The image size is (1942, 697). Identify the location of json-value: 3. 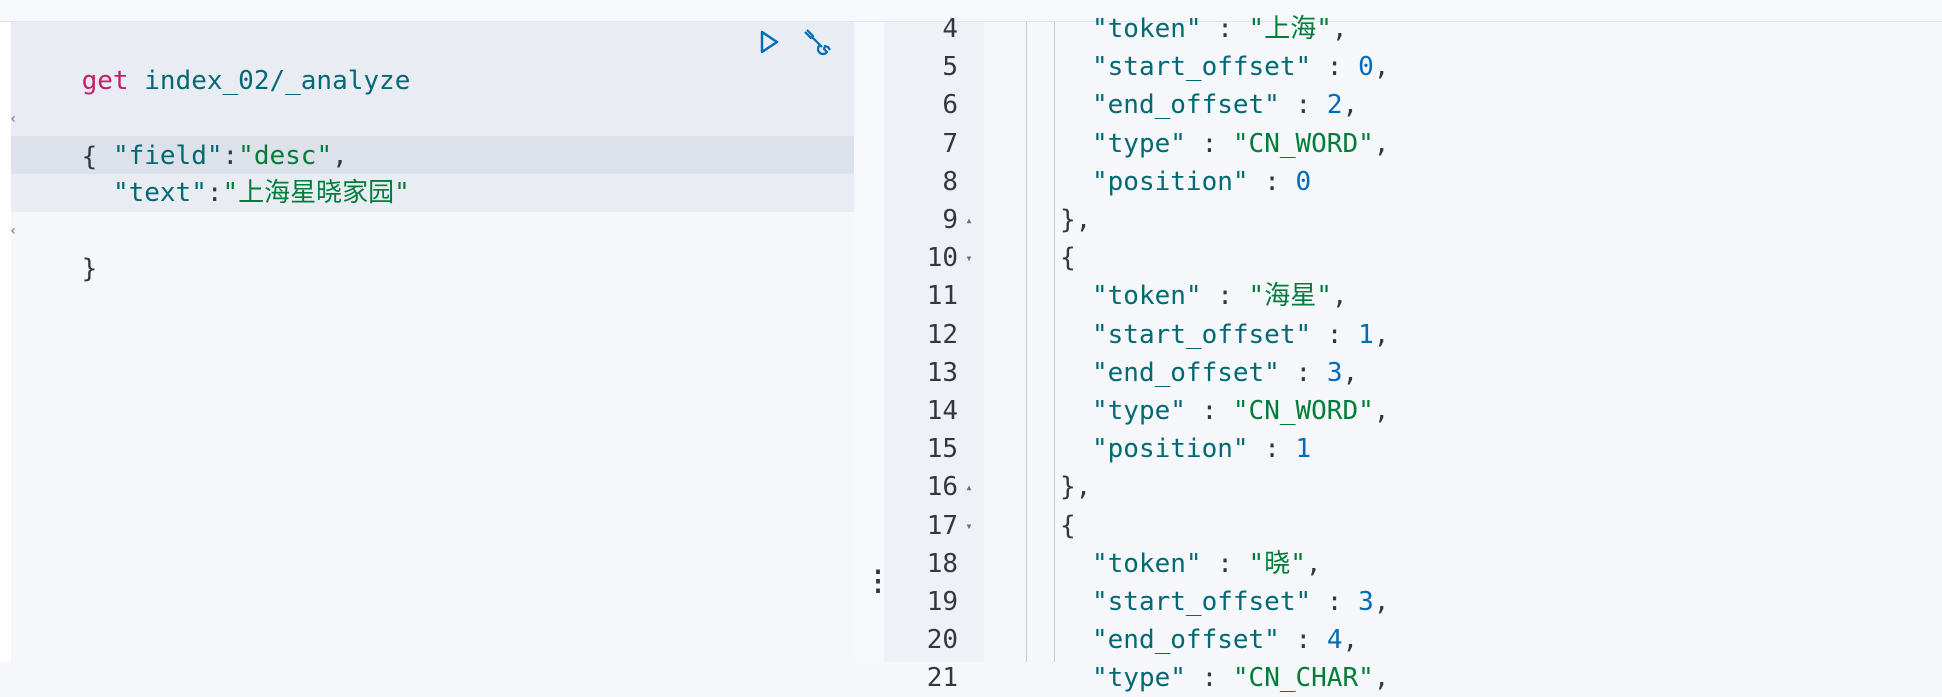
(1334, 372).